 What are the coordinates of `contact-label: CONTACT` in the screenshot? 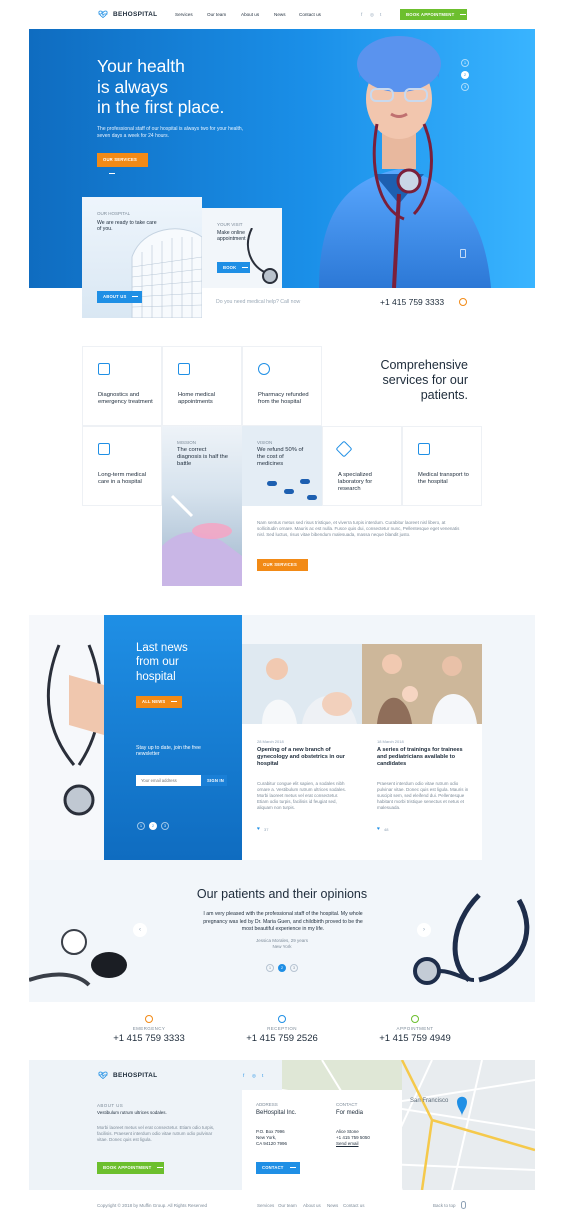 It's located at (347, 1104).